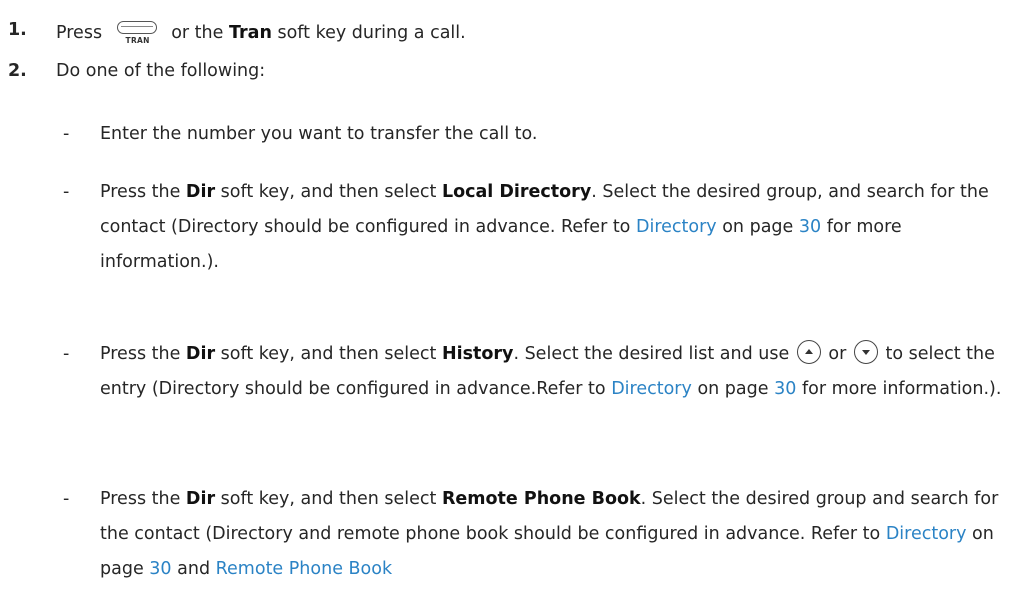 Image resolution: width=1021 pixels, height=590 pixels. I want to click on menu-option-name: History, so click(477, 354).